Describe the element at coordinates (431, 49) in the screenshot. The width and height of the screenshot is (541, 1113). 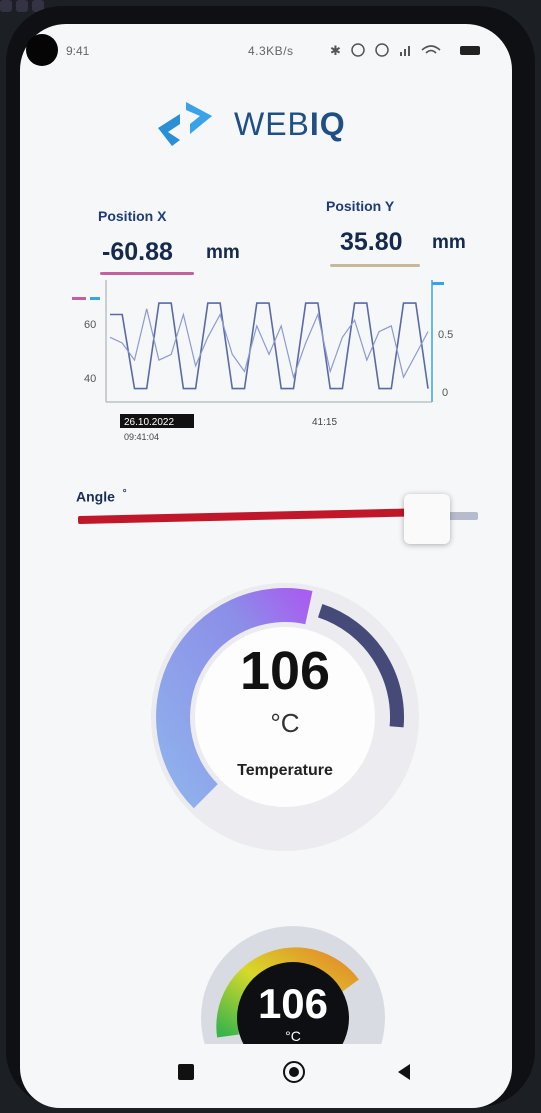
I see `wifi-icon` at that location.